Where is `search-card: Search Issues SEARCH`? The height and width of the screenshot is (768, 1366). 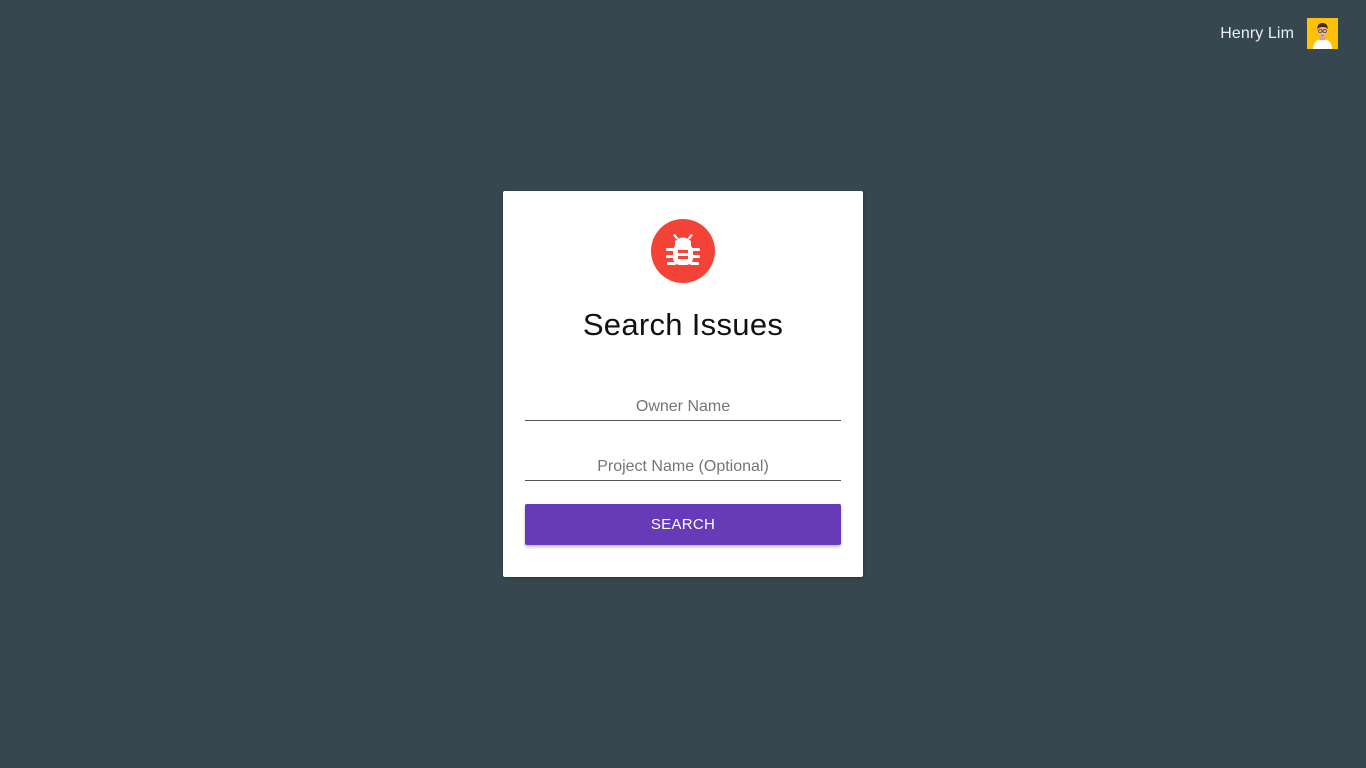 search-card: Search Issues SEARCH is located at coordinates (683, 384).